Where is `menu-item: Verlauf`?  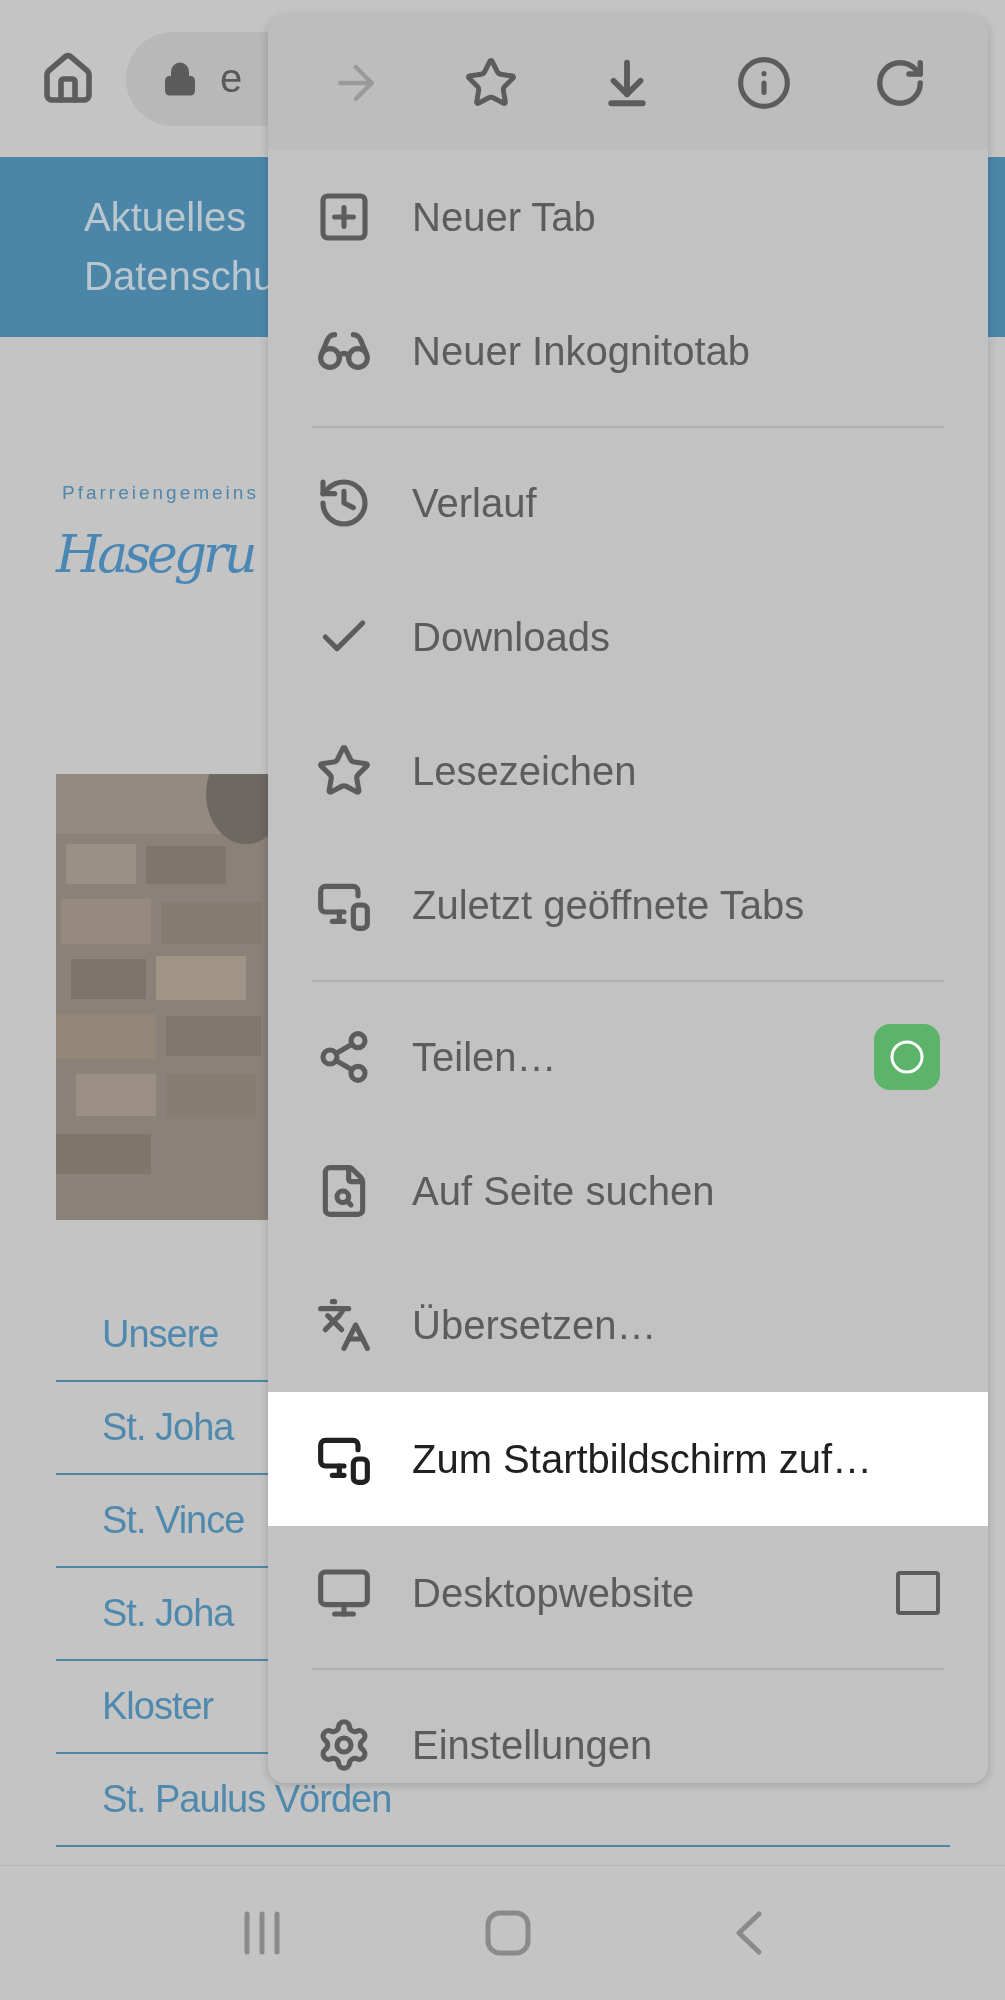
menu-item: Verlauf is located at coordinates (628, 503).